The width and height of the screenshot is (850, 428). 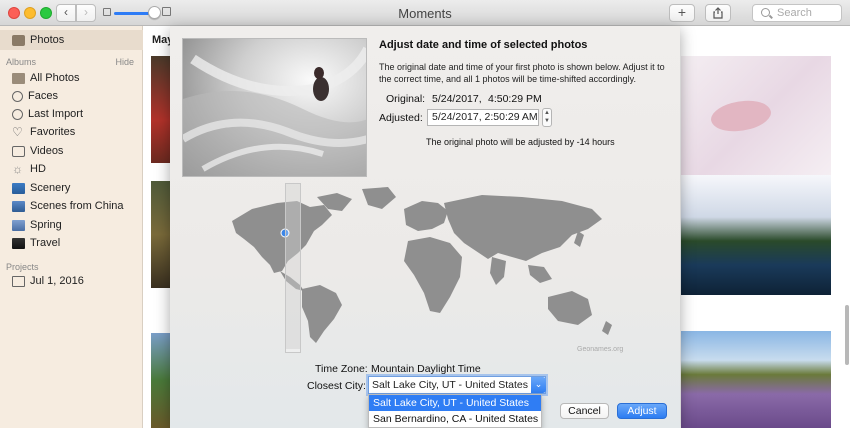 What do you see at coordinates (274, 111) in the screenshot?
I see `preview-image` at bounding box center [274, 111].